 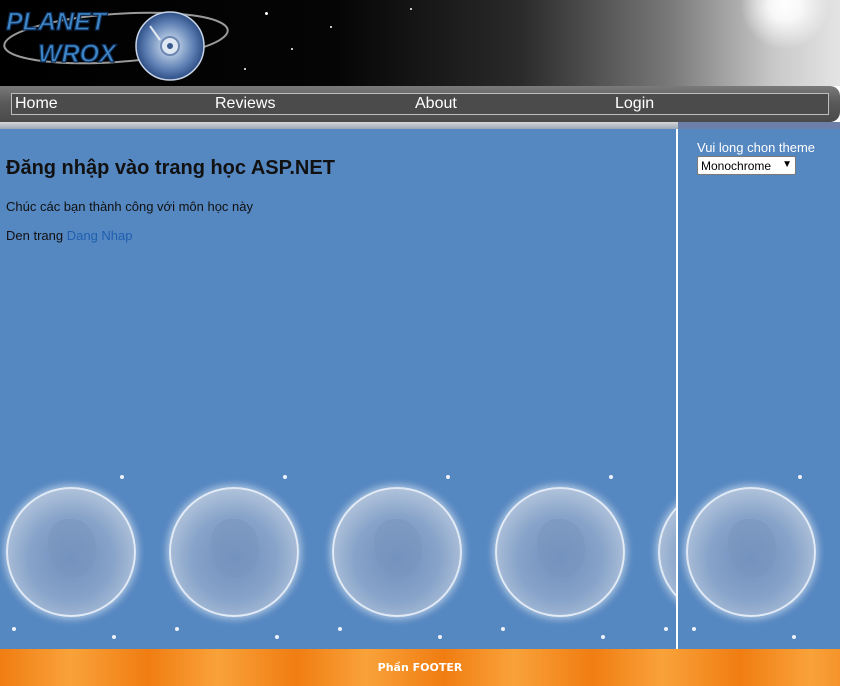 I want to click on footer-text: Phần FOOTER, so click(x=420, y=667).